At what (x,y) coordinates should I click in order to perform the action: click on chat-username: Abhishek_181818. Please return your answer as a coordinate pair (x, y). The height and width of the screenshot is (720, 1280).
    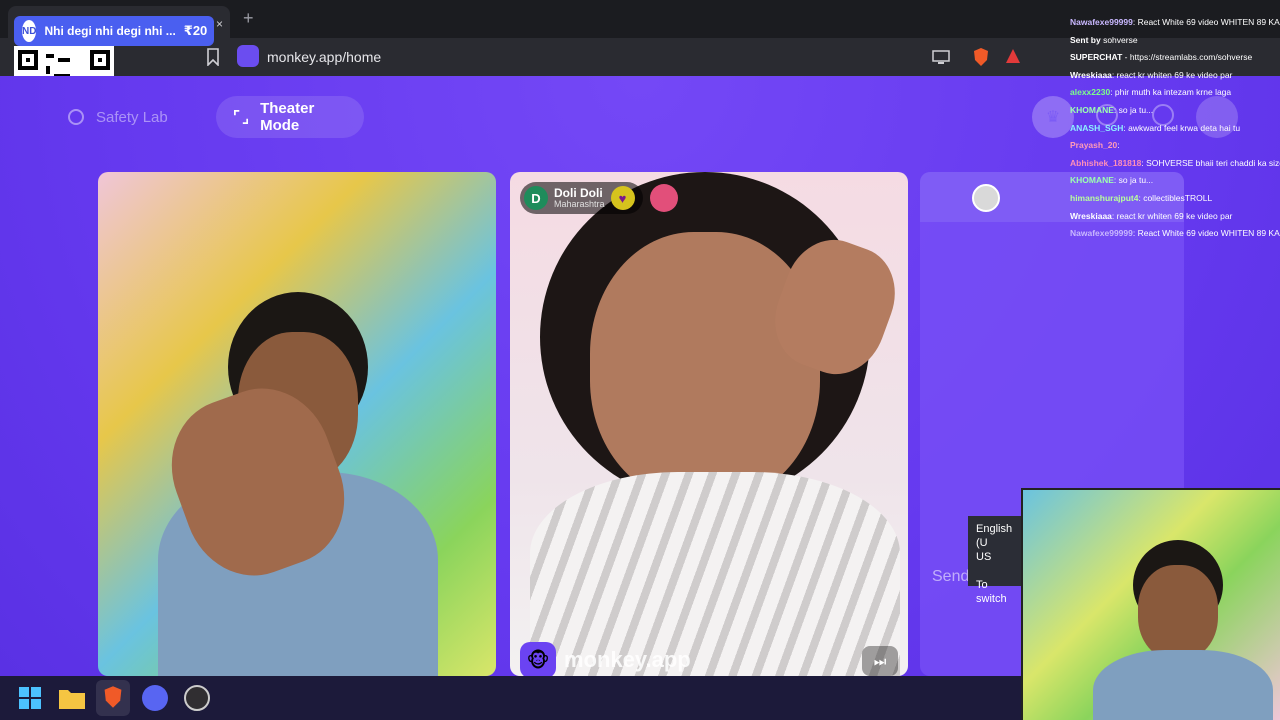
    Looking at the image, I should click on (1106, 162).